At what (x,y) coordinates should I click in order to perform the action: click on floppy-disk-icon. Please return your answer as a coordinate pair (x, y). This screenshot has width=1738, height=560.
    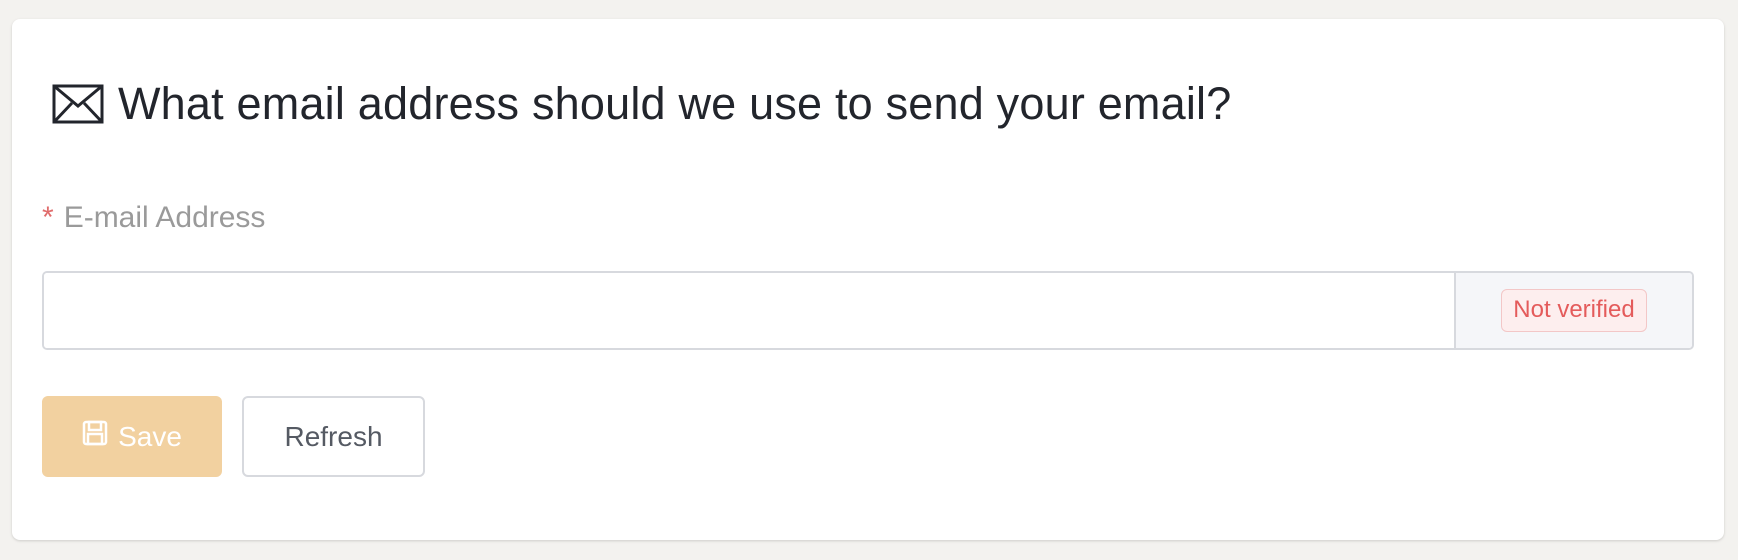
    Looking at the image, I should click on (95, 436).